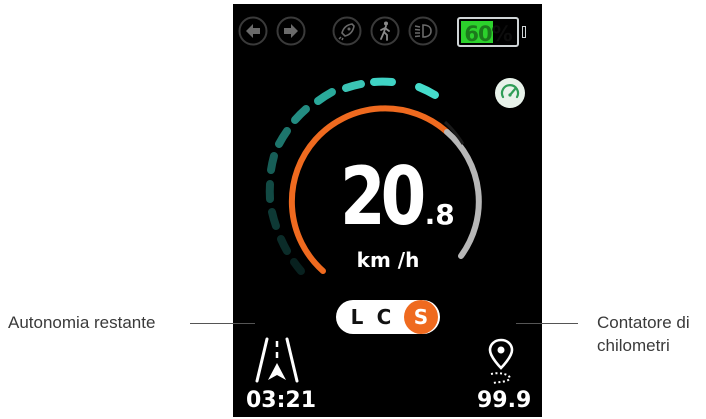  I want to click on callout-odometer-line1: Contatore di, so click(643, 322).